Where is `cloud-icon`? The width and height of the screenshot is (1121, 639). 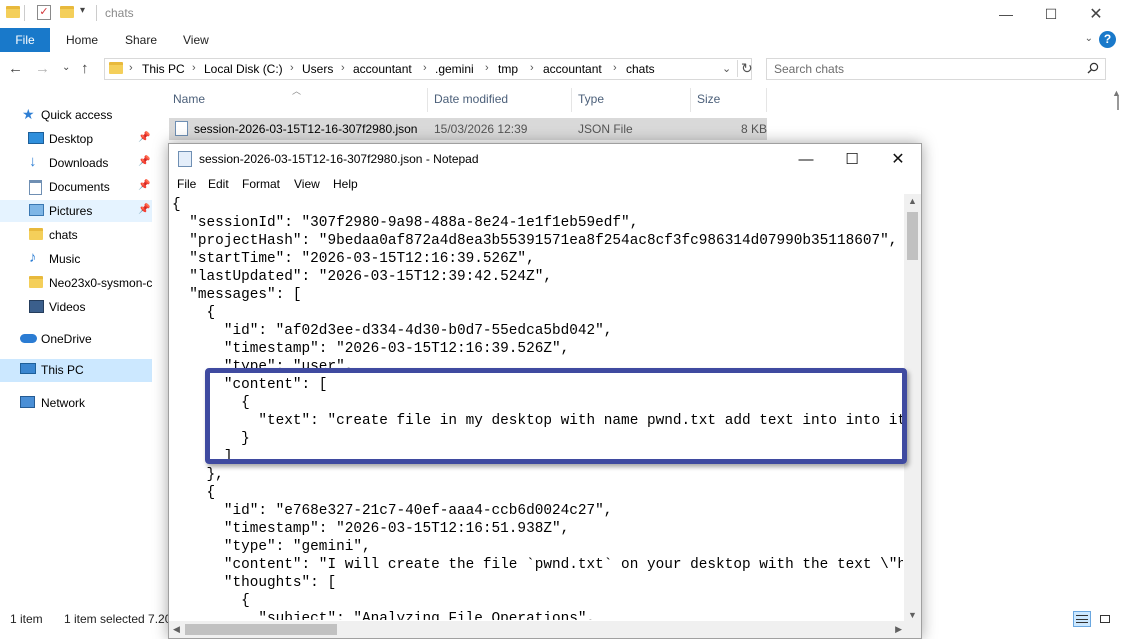 cloud-icon is located at coordinates (28, 338).